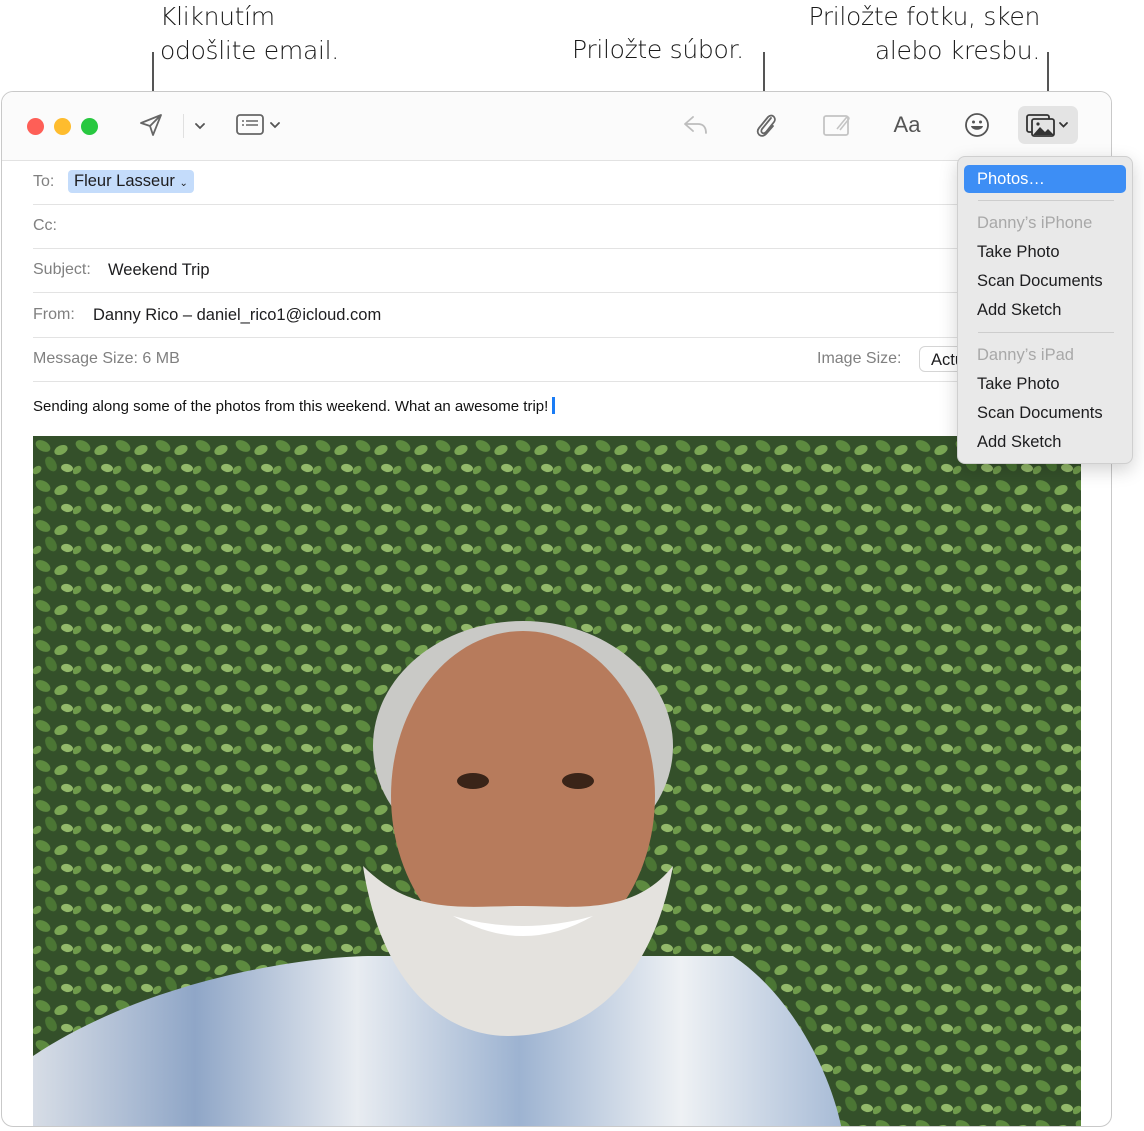  What do you see at coordinates (1045, 281) in the screenshot?
I see `menu-item-iphone-scan-documents: Scan Documents` at bounding box center [1045, 281].